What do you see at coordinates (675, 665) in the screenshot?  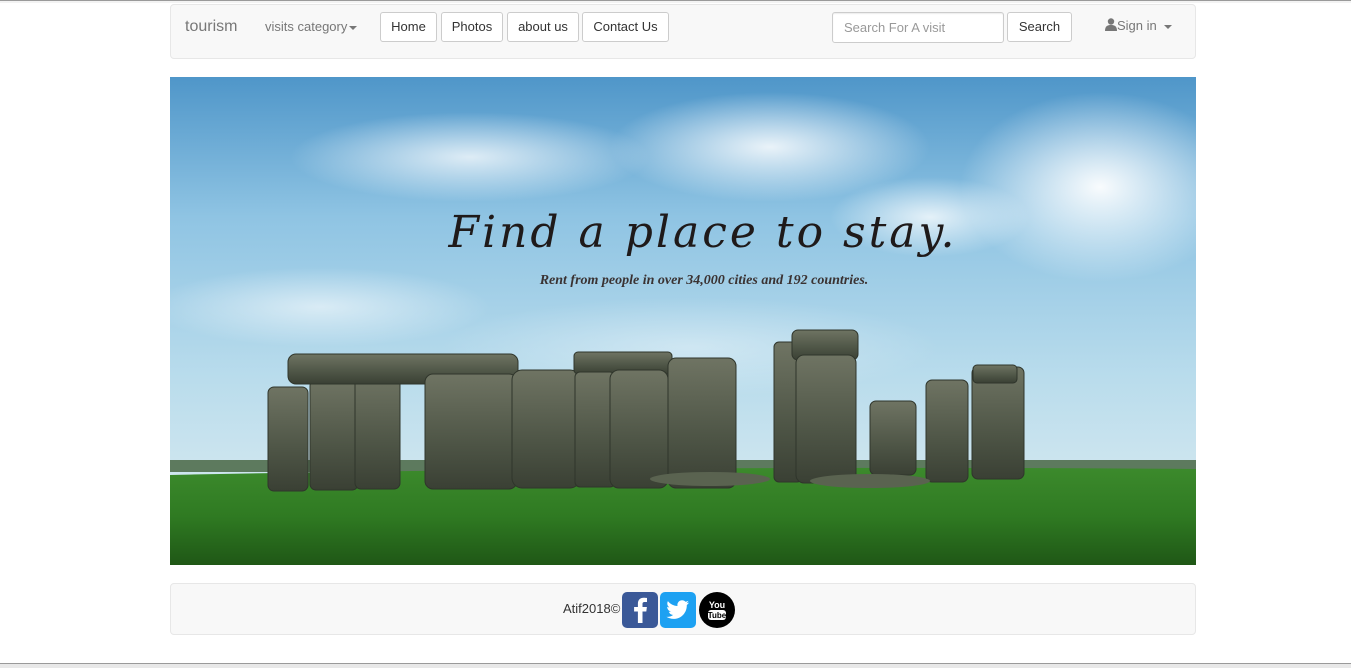 I see `window-bottom-bar` at bounding box center [675, 665].